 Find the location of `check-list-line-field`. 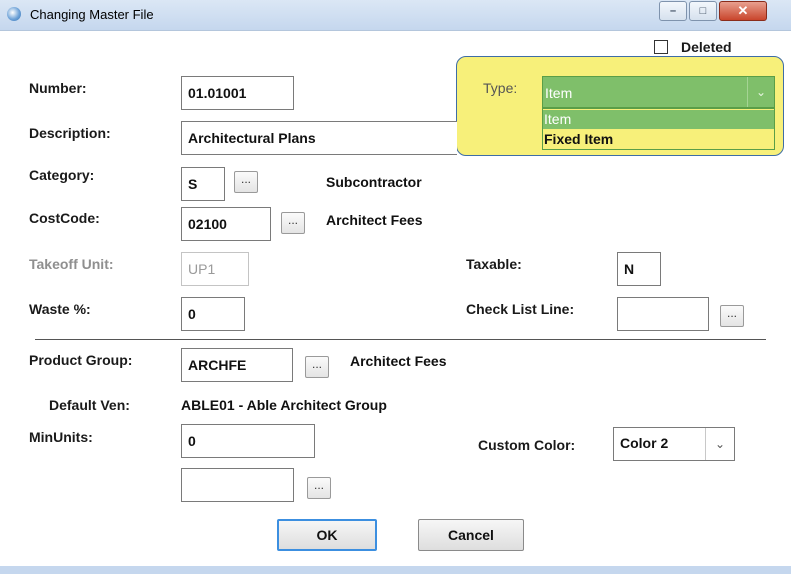

check-list-line-field is located at coordinates (663, 314).